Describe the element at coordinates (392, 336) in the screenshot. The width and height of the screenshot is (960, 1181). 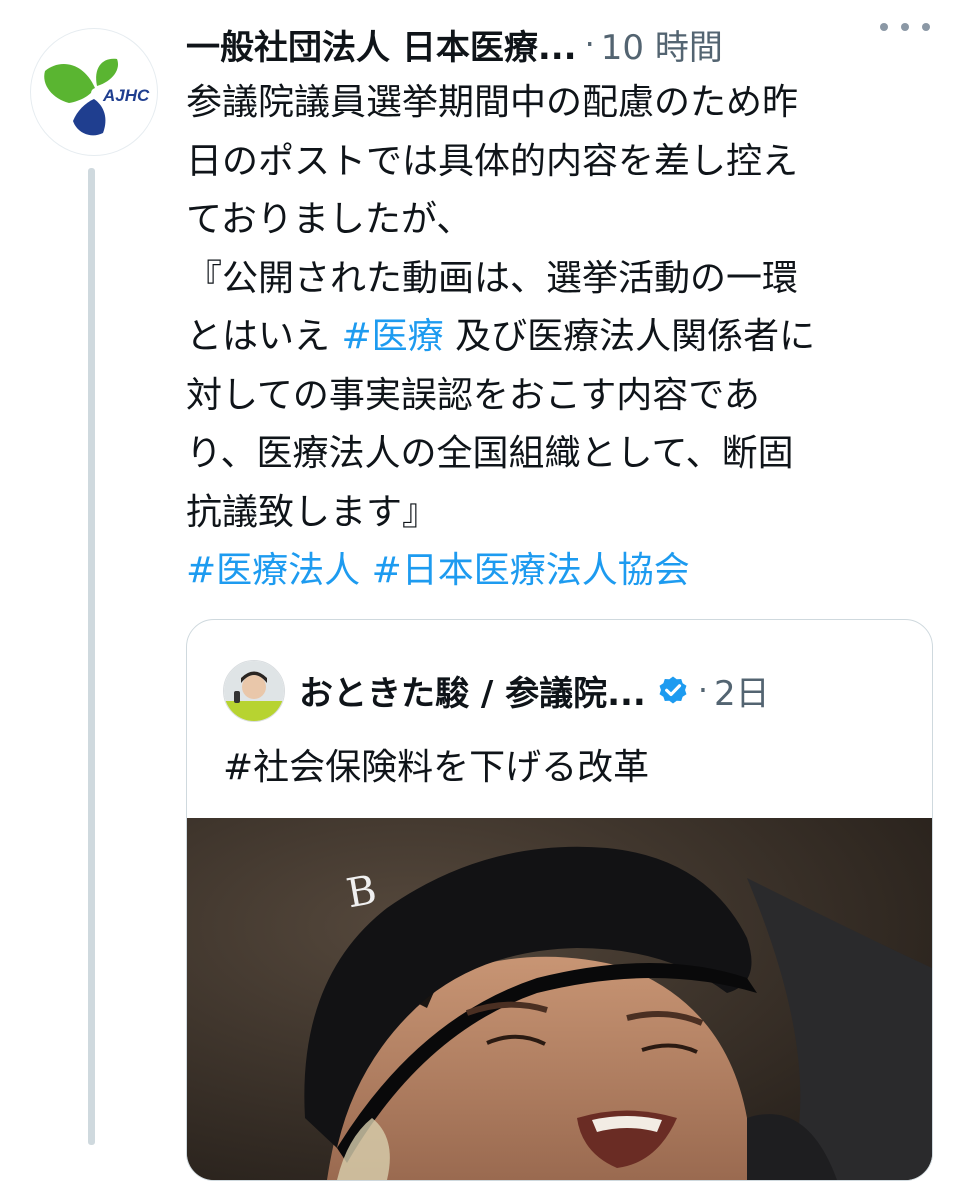
I see `hashtag-link: #医療` at that location.